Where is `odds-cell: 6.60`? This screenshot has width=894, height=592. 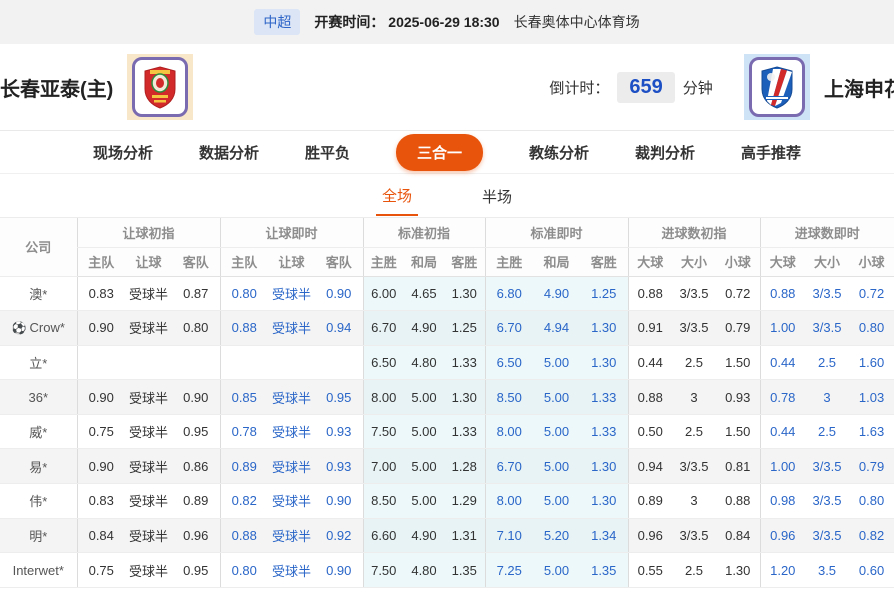
odds-cell: 6.60 is located at coordinates (383, 536).